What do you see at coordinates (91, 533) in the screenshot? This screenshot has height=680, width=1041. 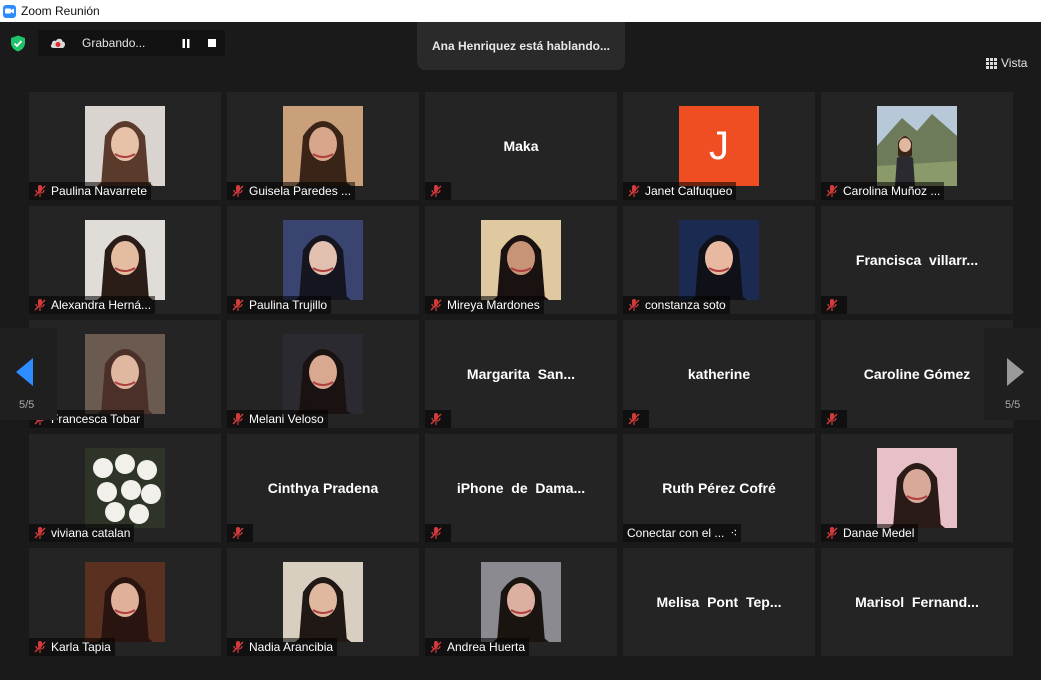 I see `participant-name: viviana catalan` at bounding box center [91, 533].